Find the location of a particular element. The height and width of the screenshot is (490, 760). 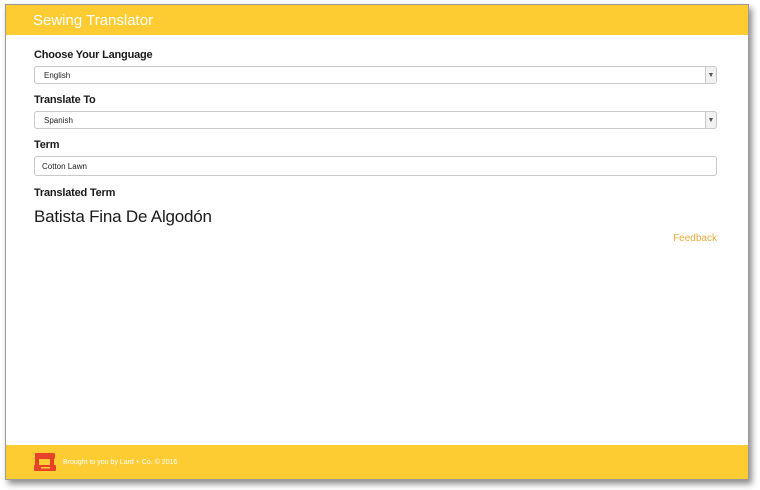

translated-term-label: Translated Term is located at coordinates (75, 193).